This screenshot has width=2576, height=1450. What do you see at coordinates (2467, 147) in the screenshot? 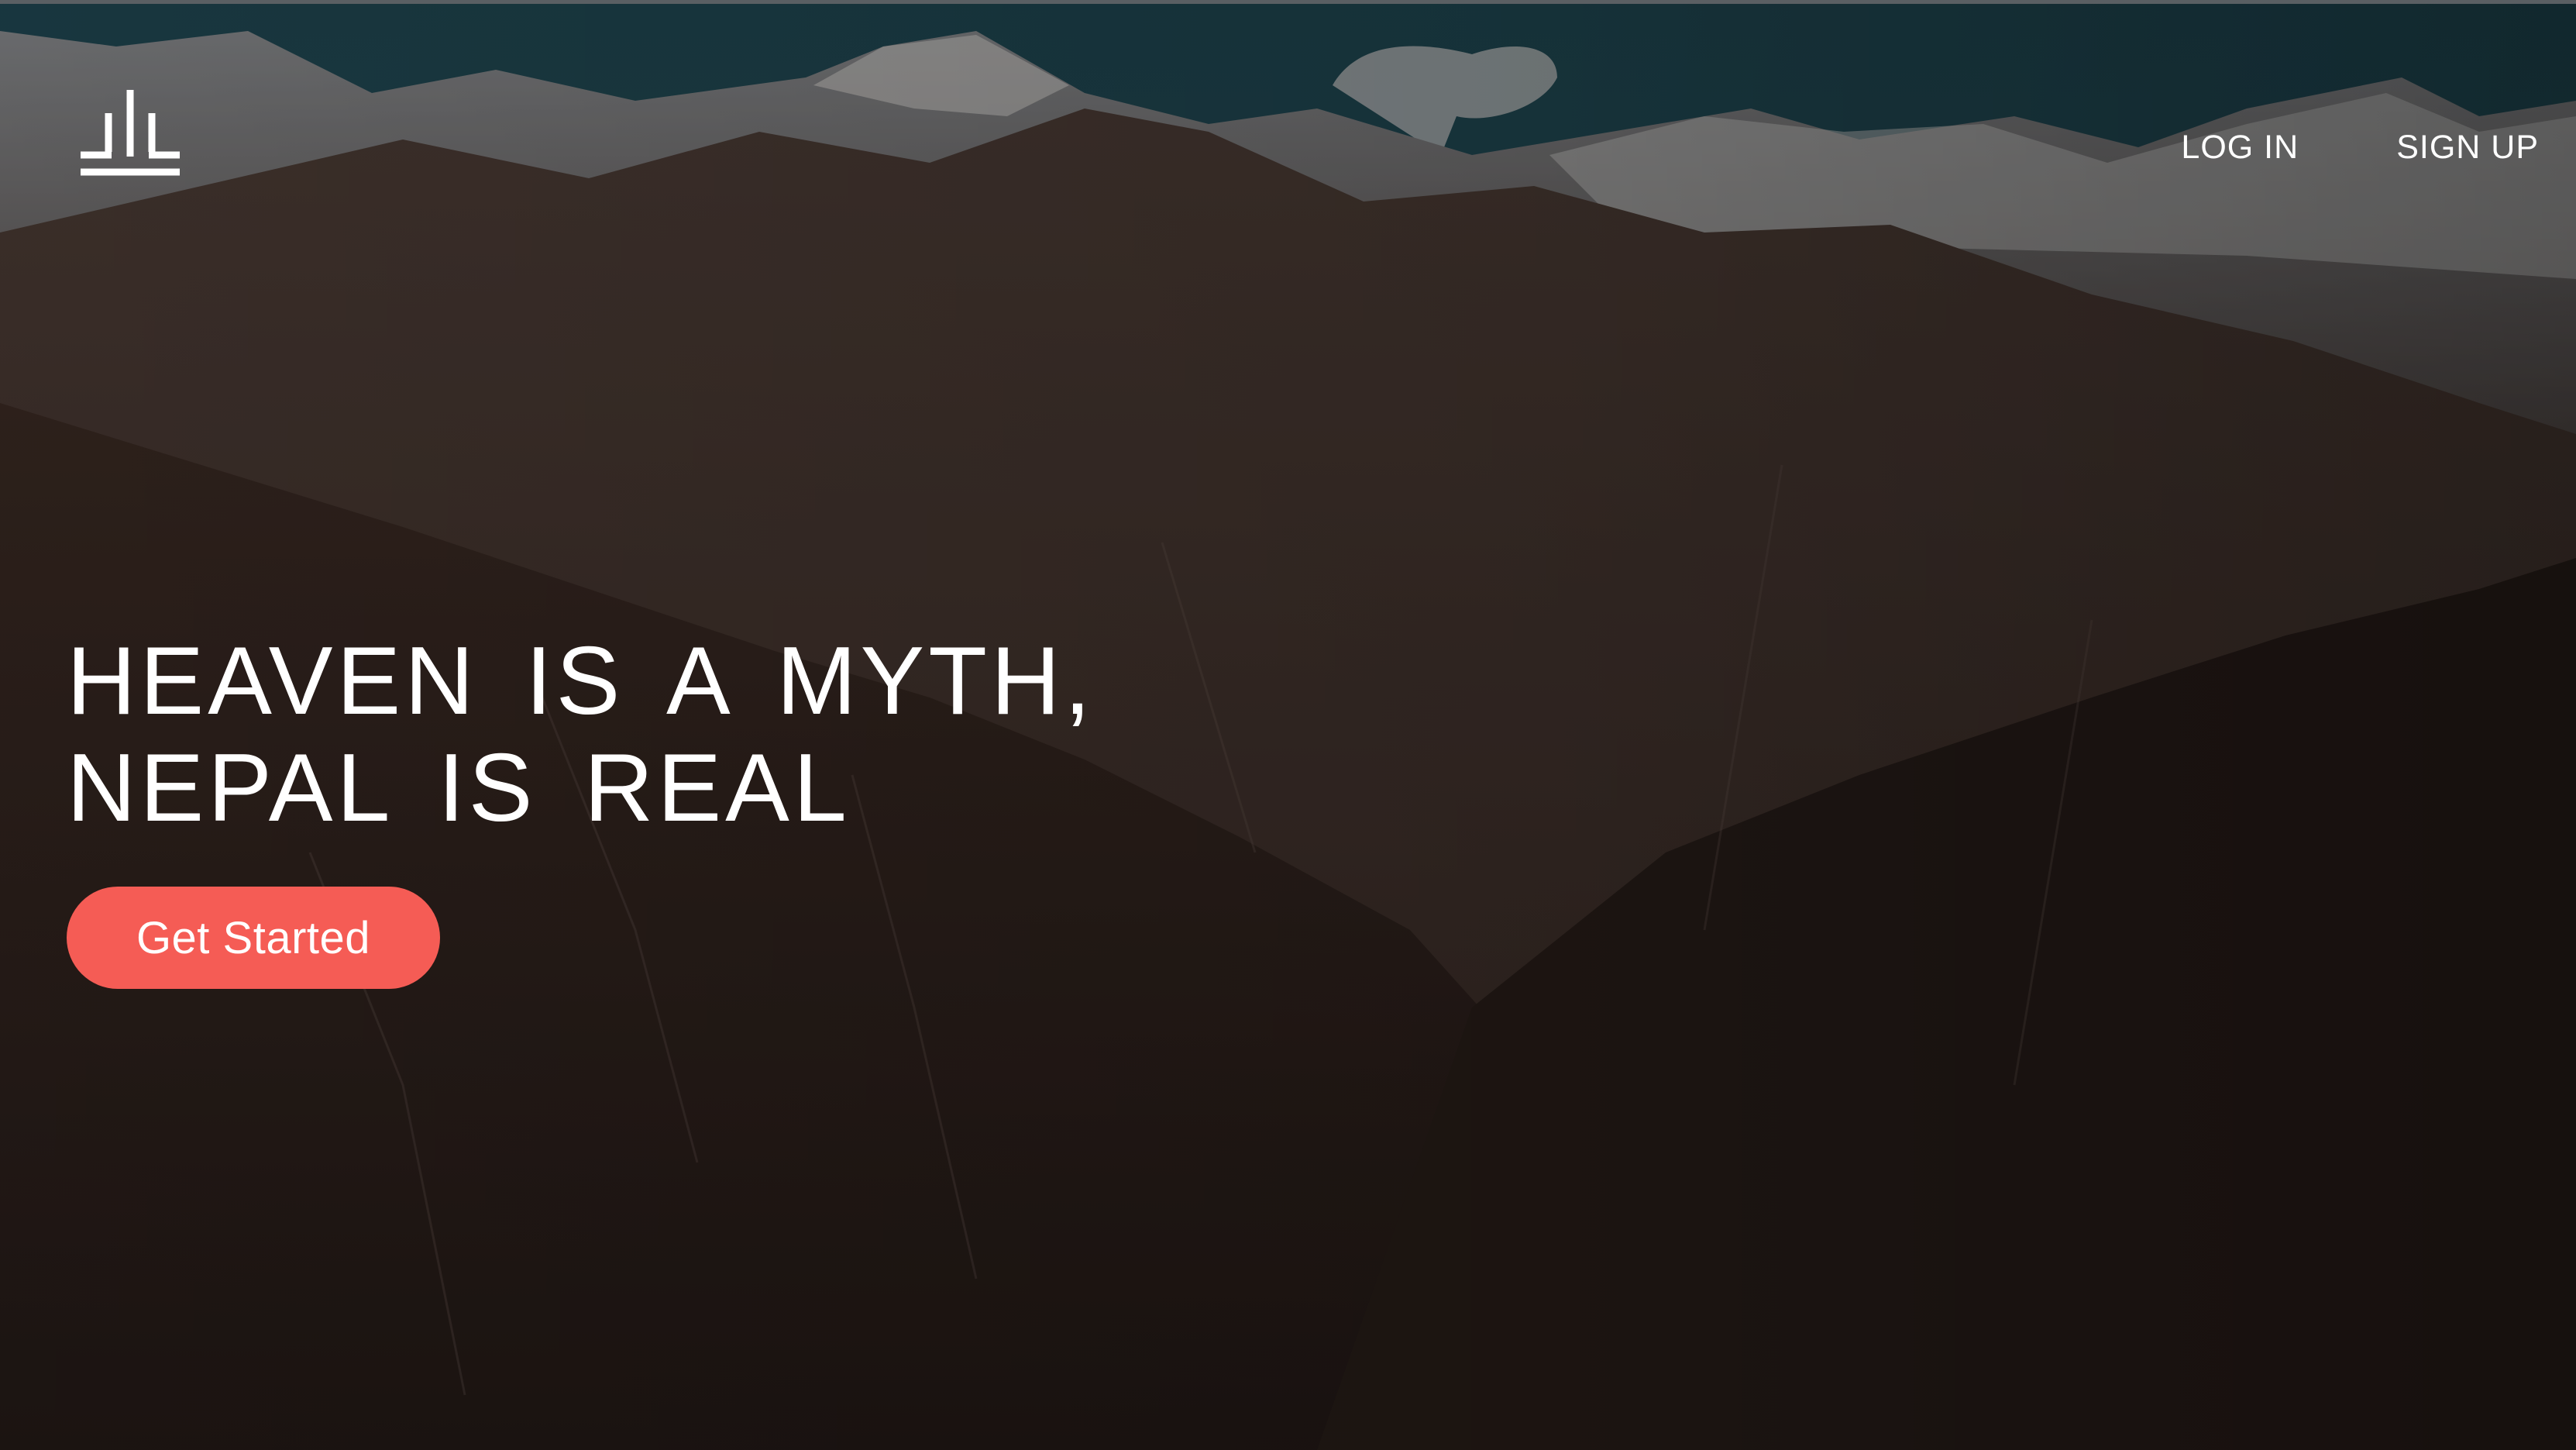
I see `signup-link: SIGN UP` at bounding box center [2467, 147].